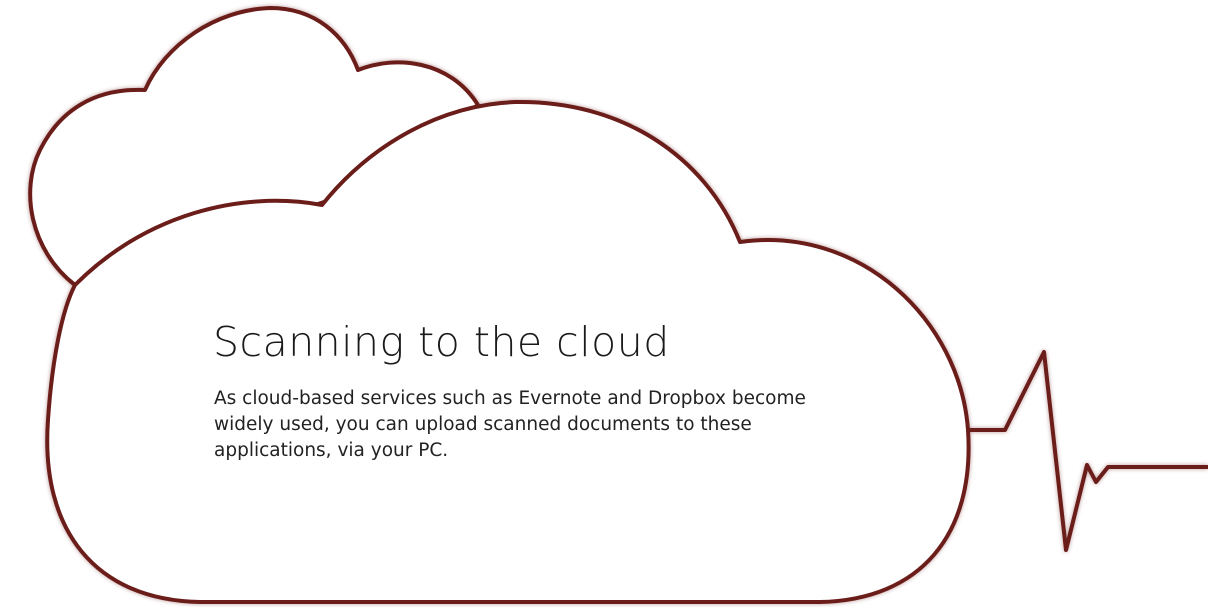 The image size is (1208, 607). I want to click on page-title: Scanning to the cloud, so click(441, 342).